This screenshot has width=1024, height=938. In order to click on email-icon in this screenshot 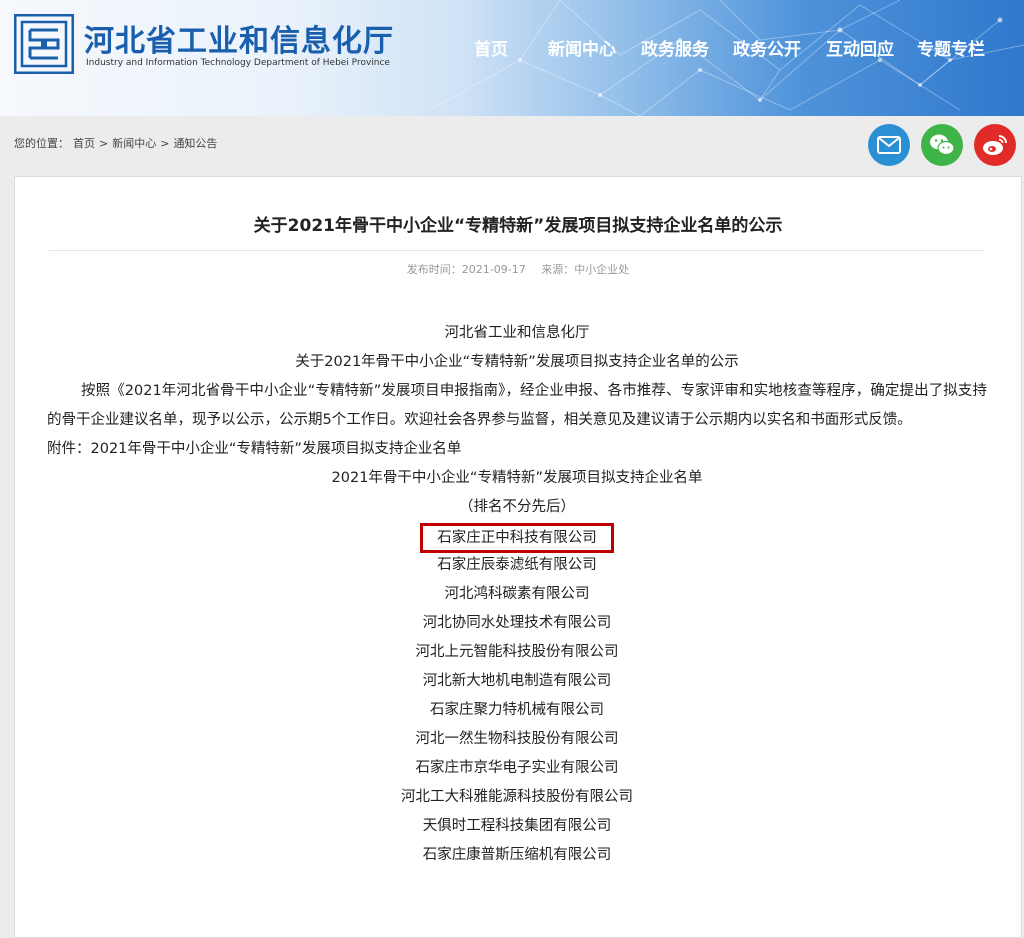, I will do `click(889, 145)`.